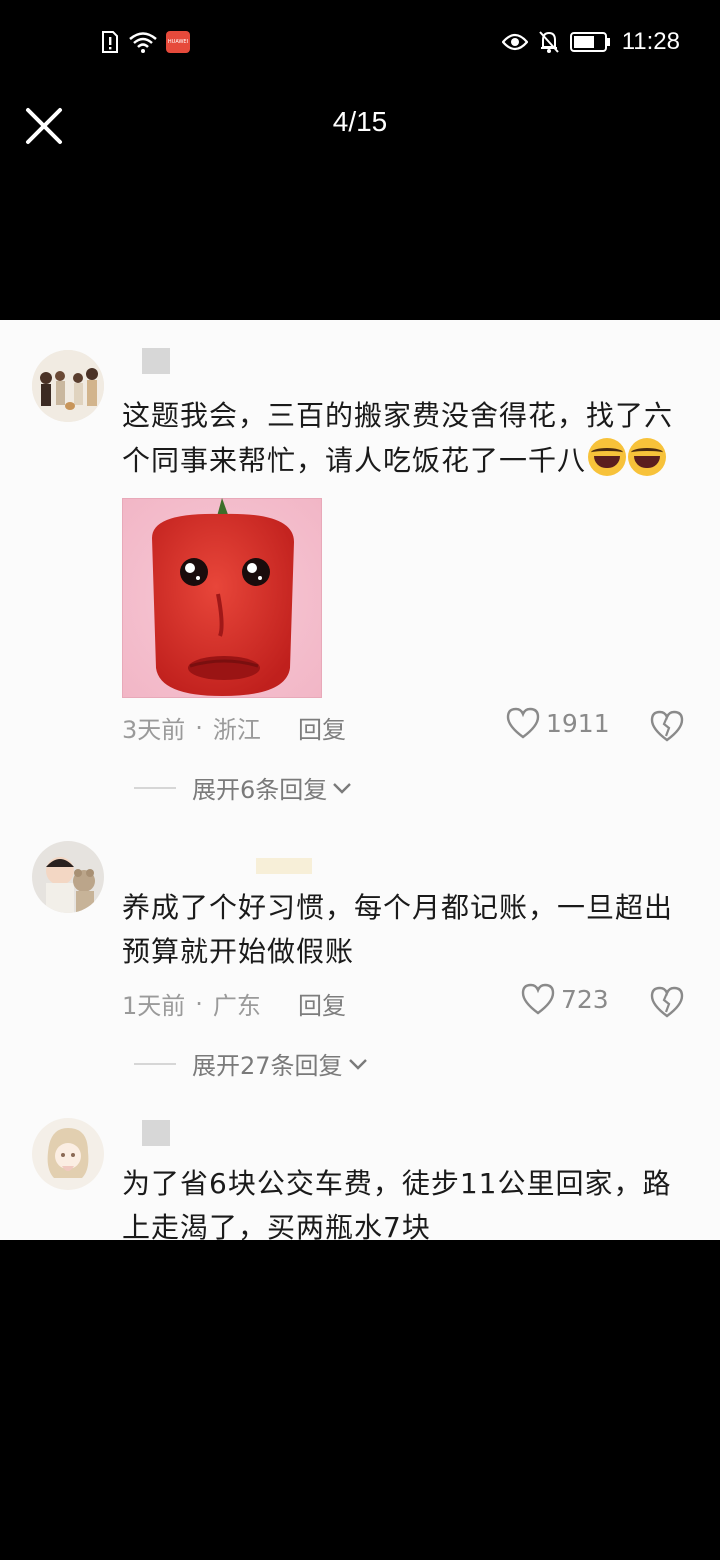  What do you see at coordinates (178, 42) in the screenshot?
I see `huawei-app-badge: HUAWEI` at bounding box center [178, 42].